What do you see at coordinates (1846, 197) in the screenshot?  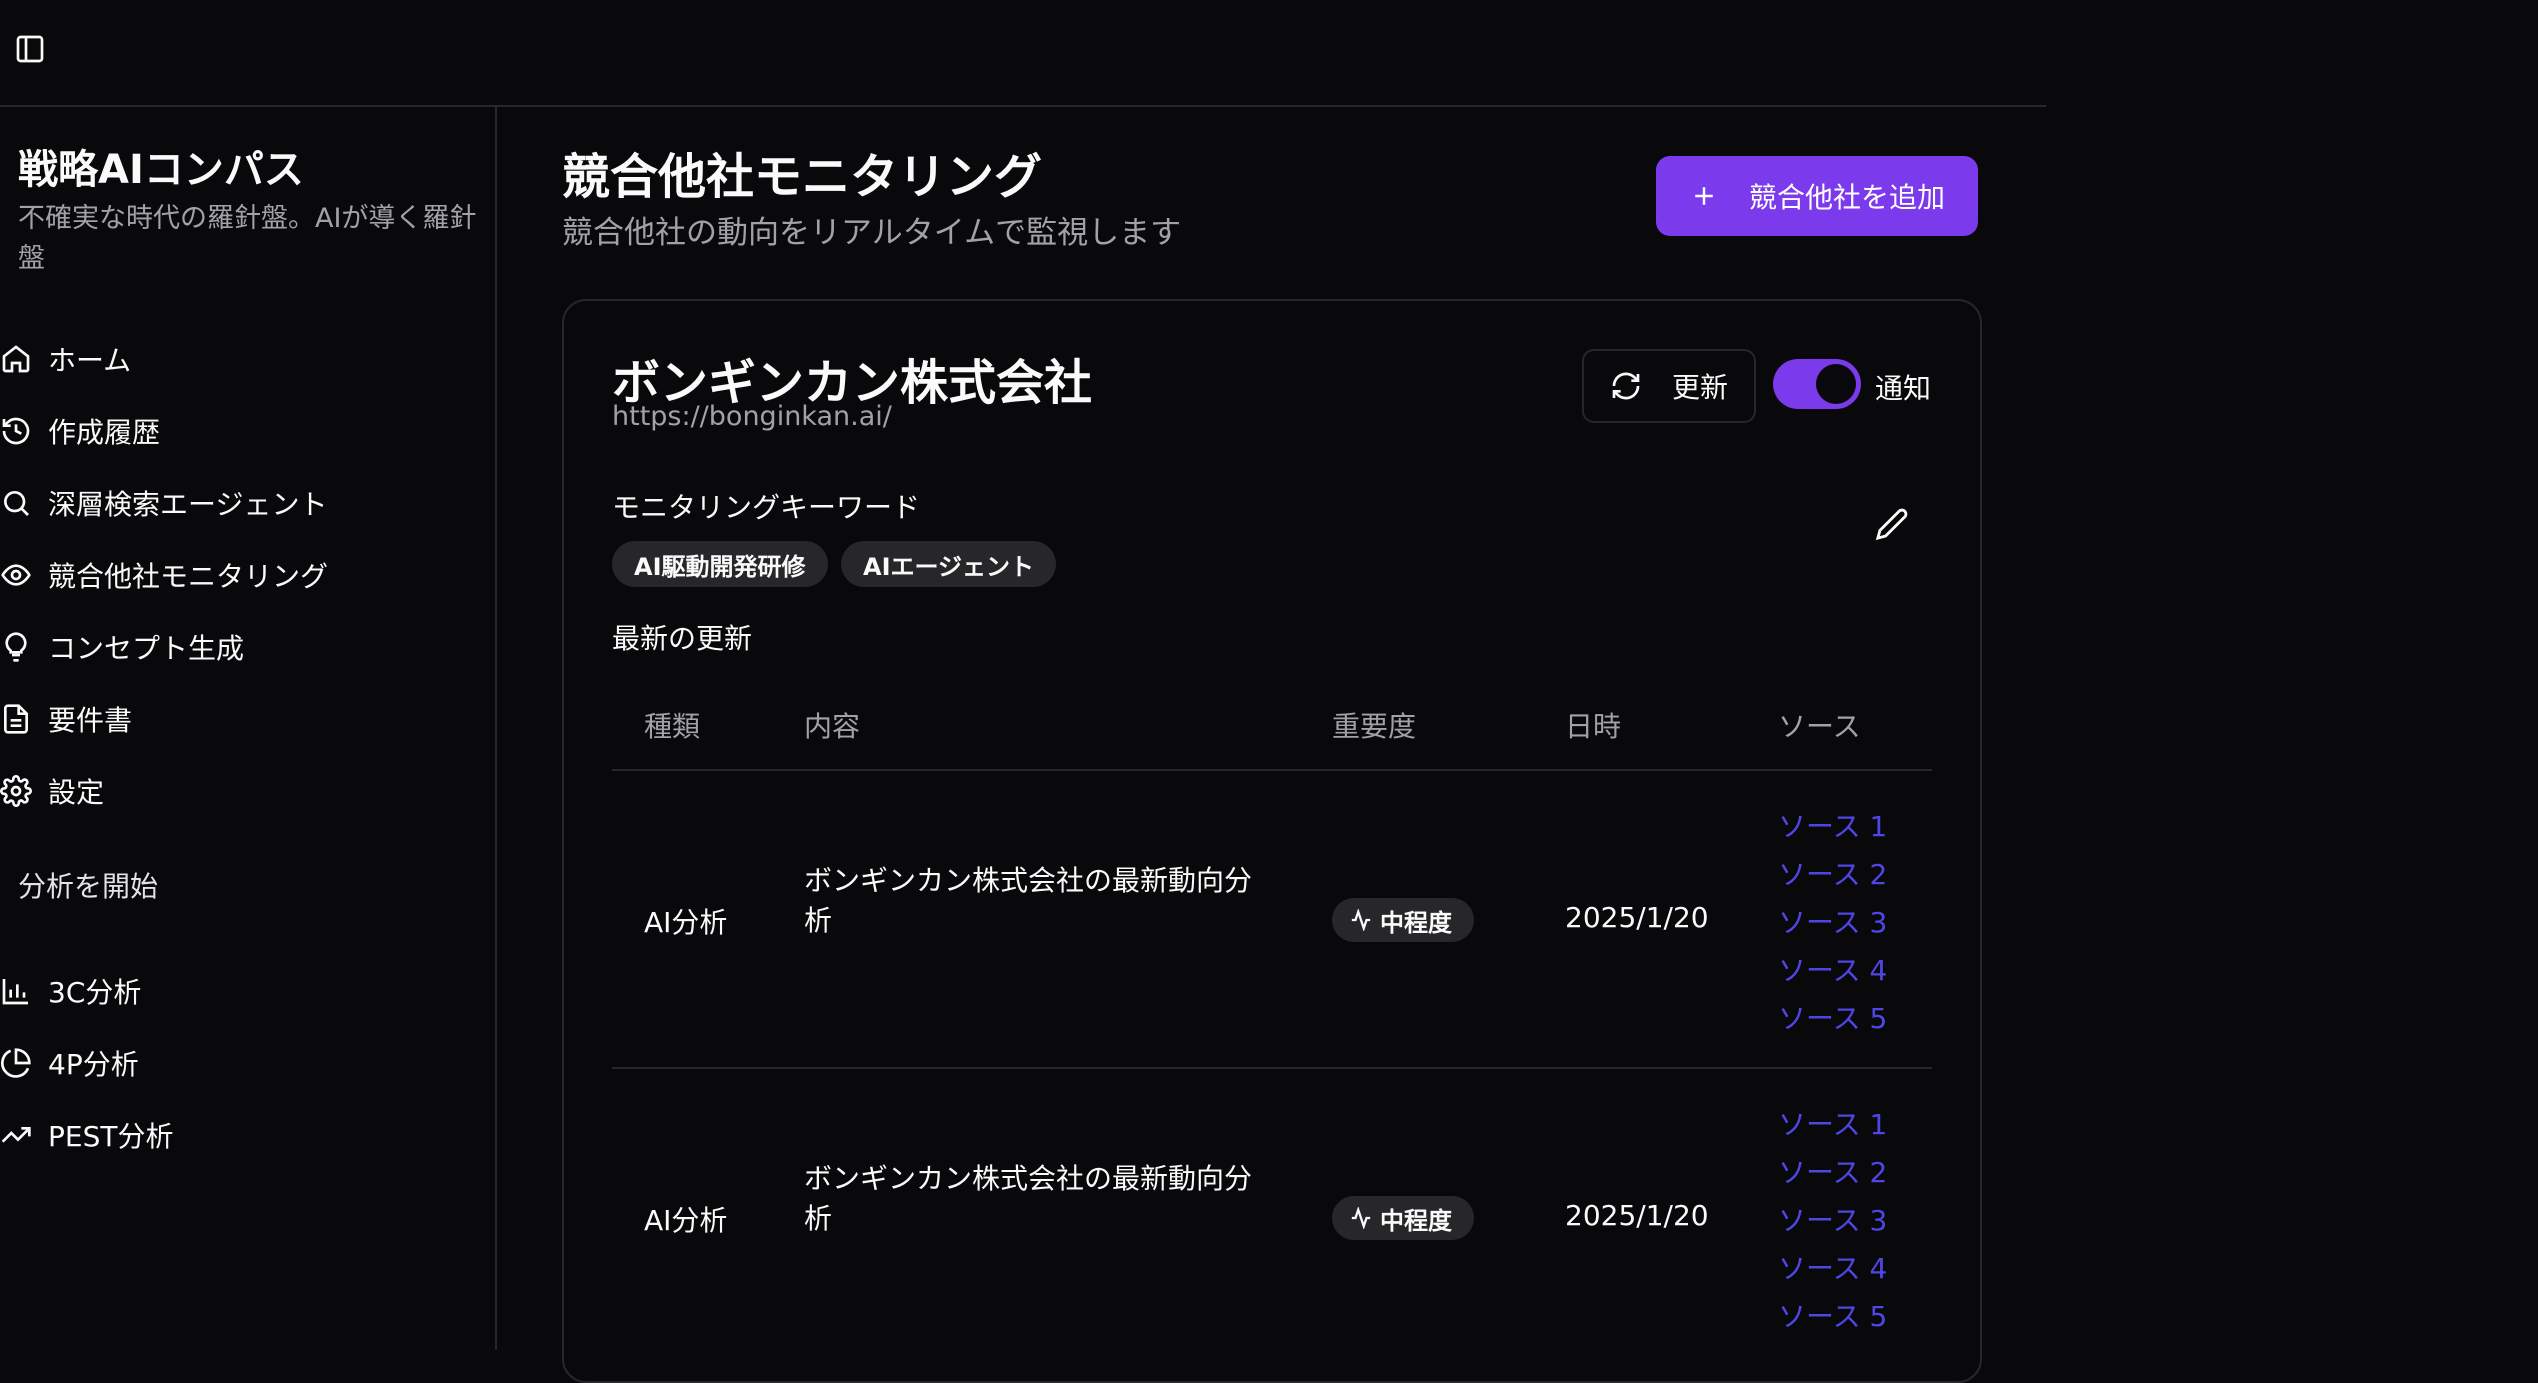 I see `add-competitor-label: 競合他社を追加` at bounding box center [1846, 197].